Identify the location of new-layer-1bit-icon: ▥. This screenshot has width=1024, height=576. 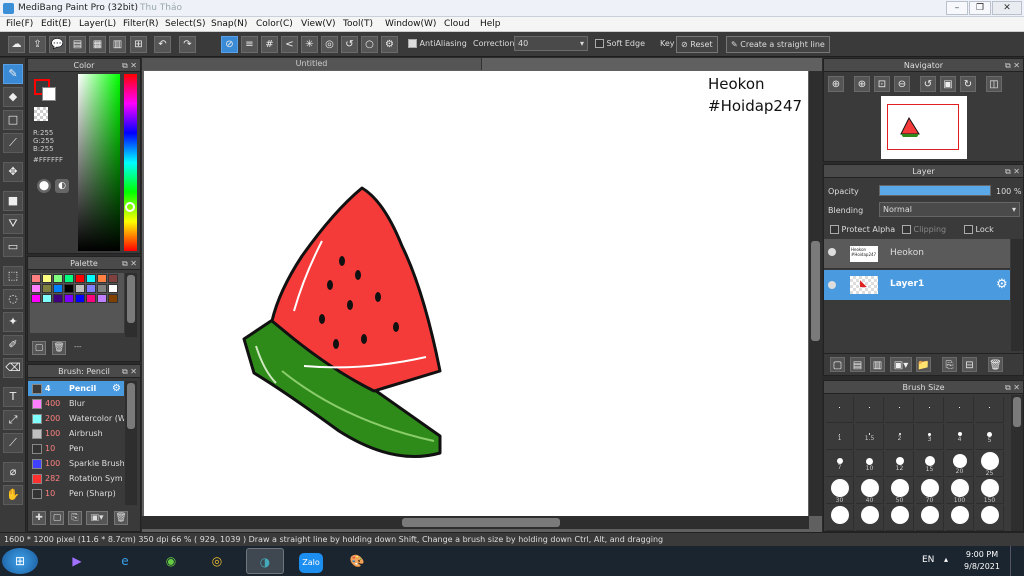
(877, 364).